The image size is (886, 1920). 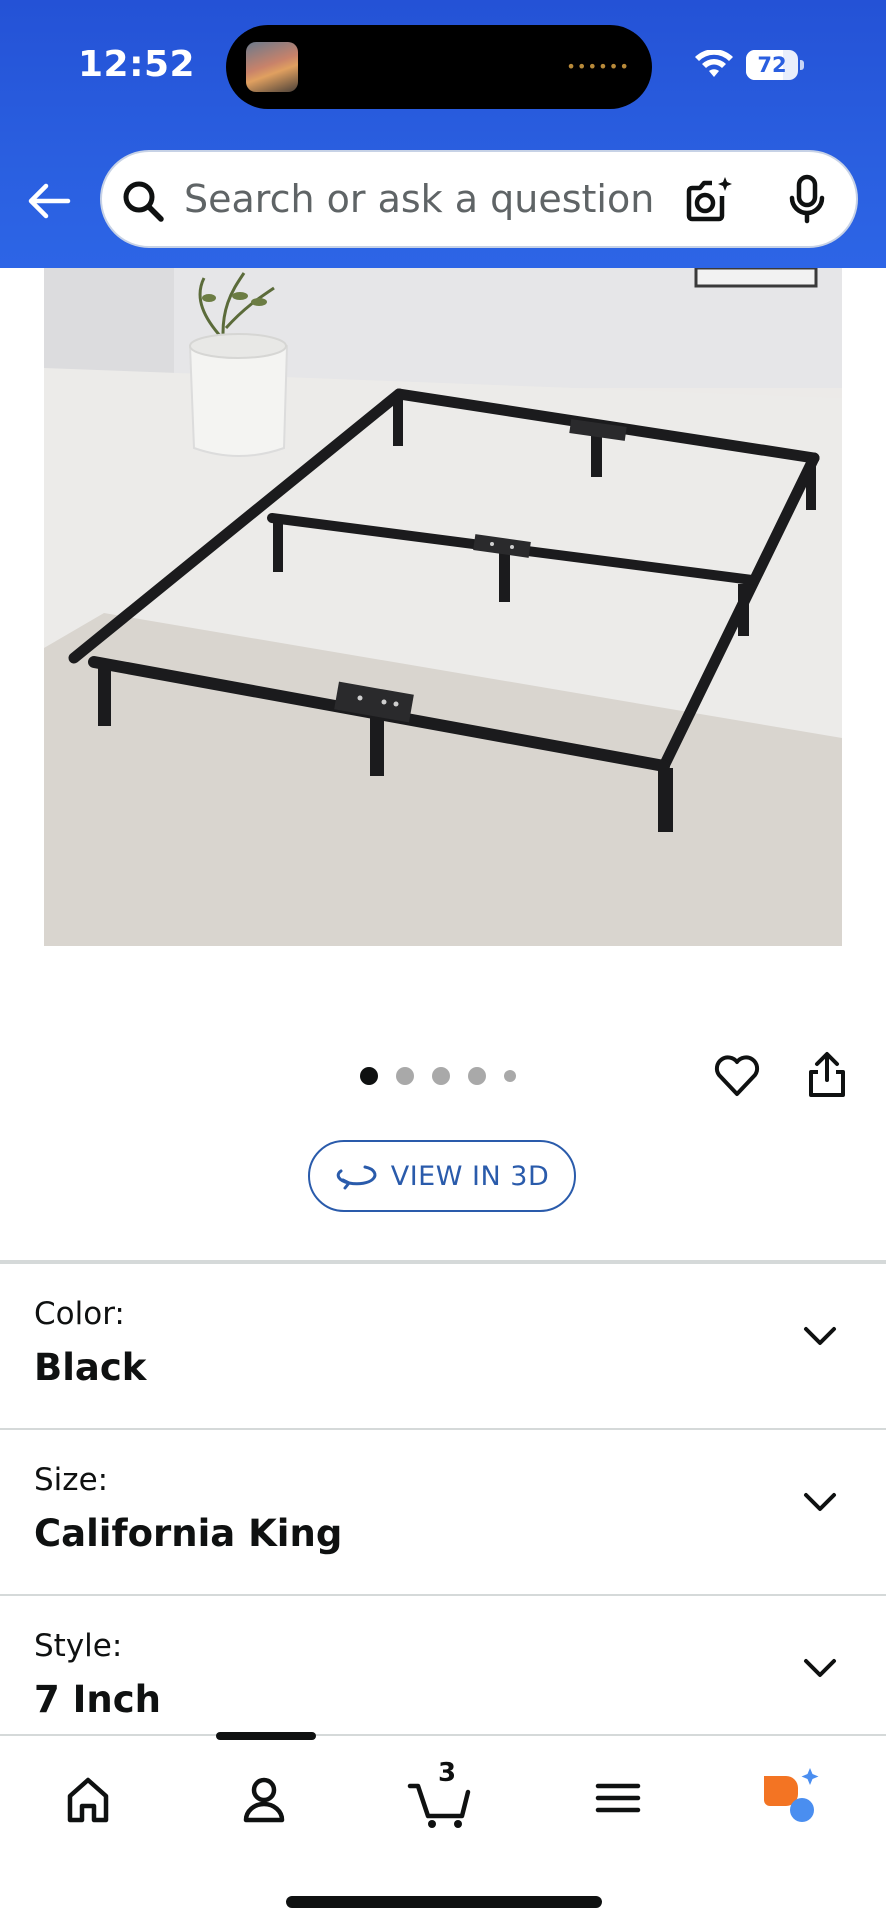 What do you see at coordinates (98, 1699) in the screenshot?
I see `variation-value: 7 Inch` at bounding box center [98, 1699].